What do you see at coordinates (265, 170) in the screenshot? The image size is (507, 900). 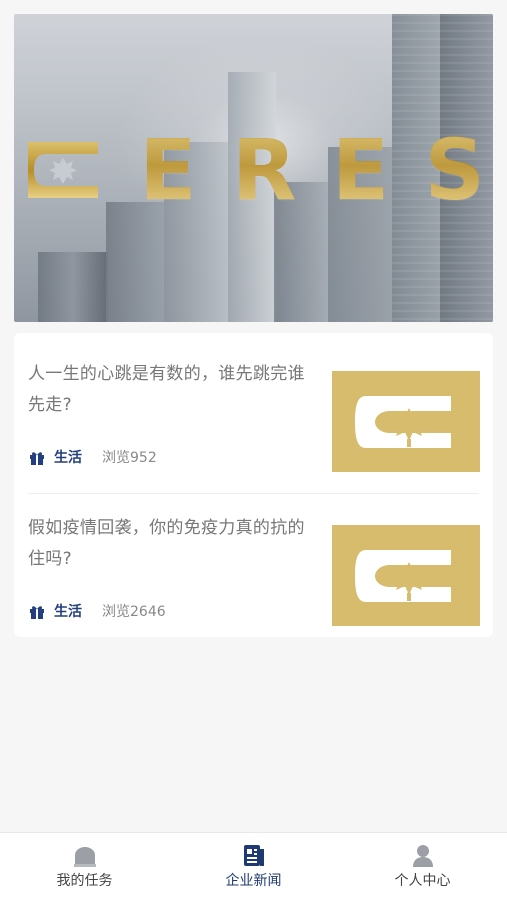 I see `logo-letter-r: R` at bounding box center [265, 170].